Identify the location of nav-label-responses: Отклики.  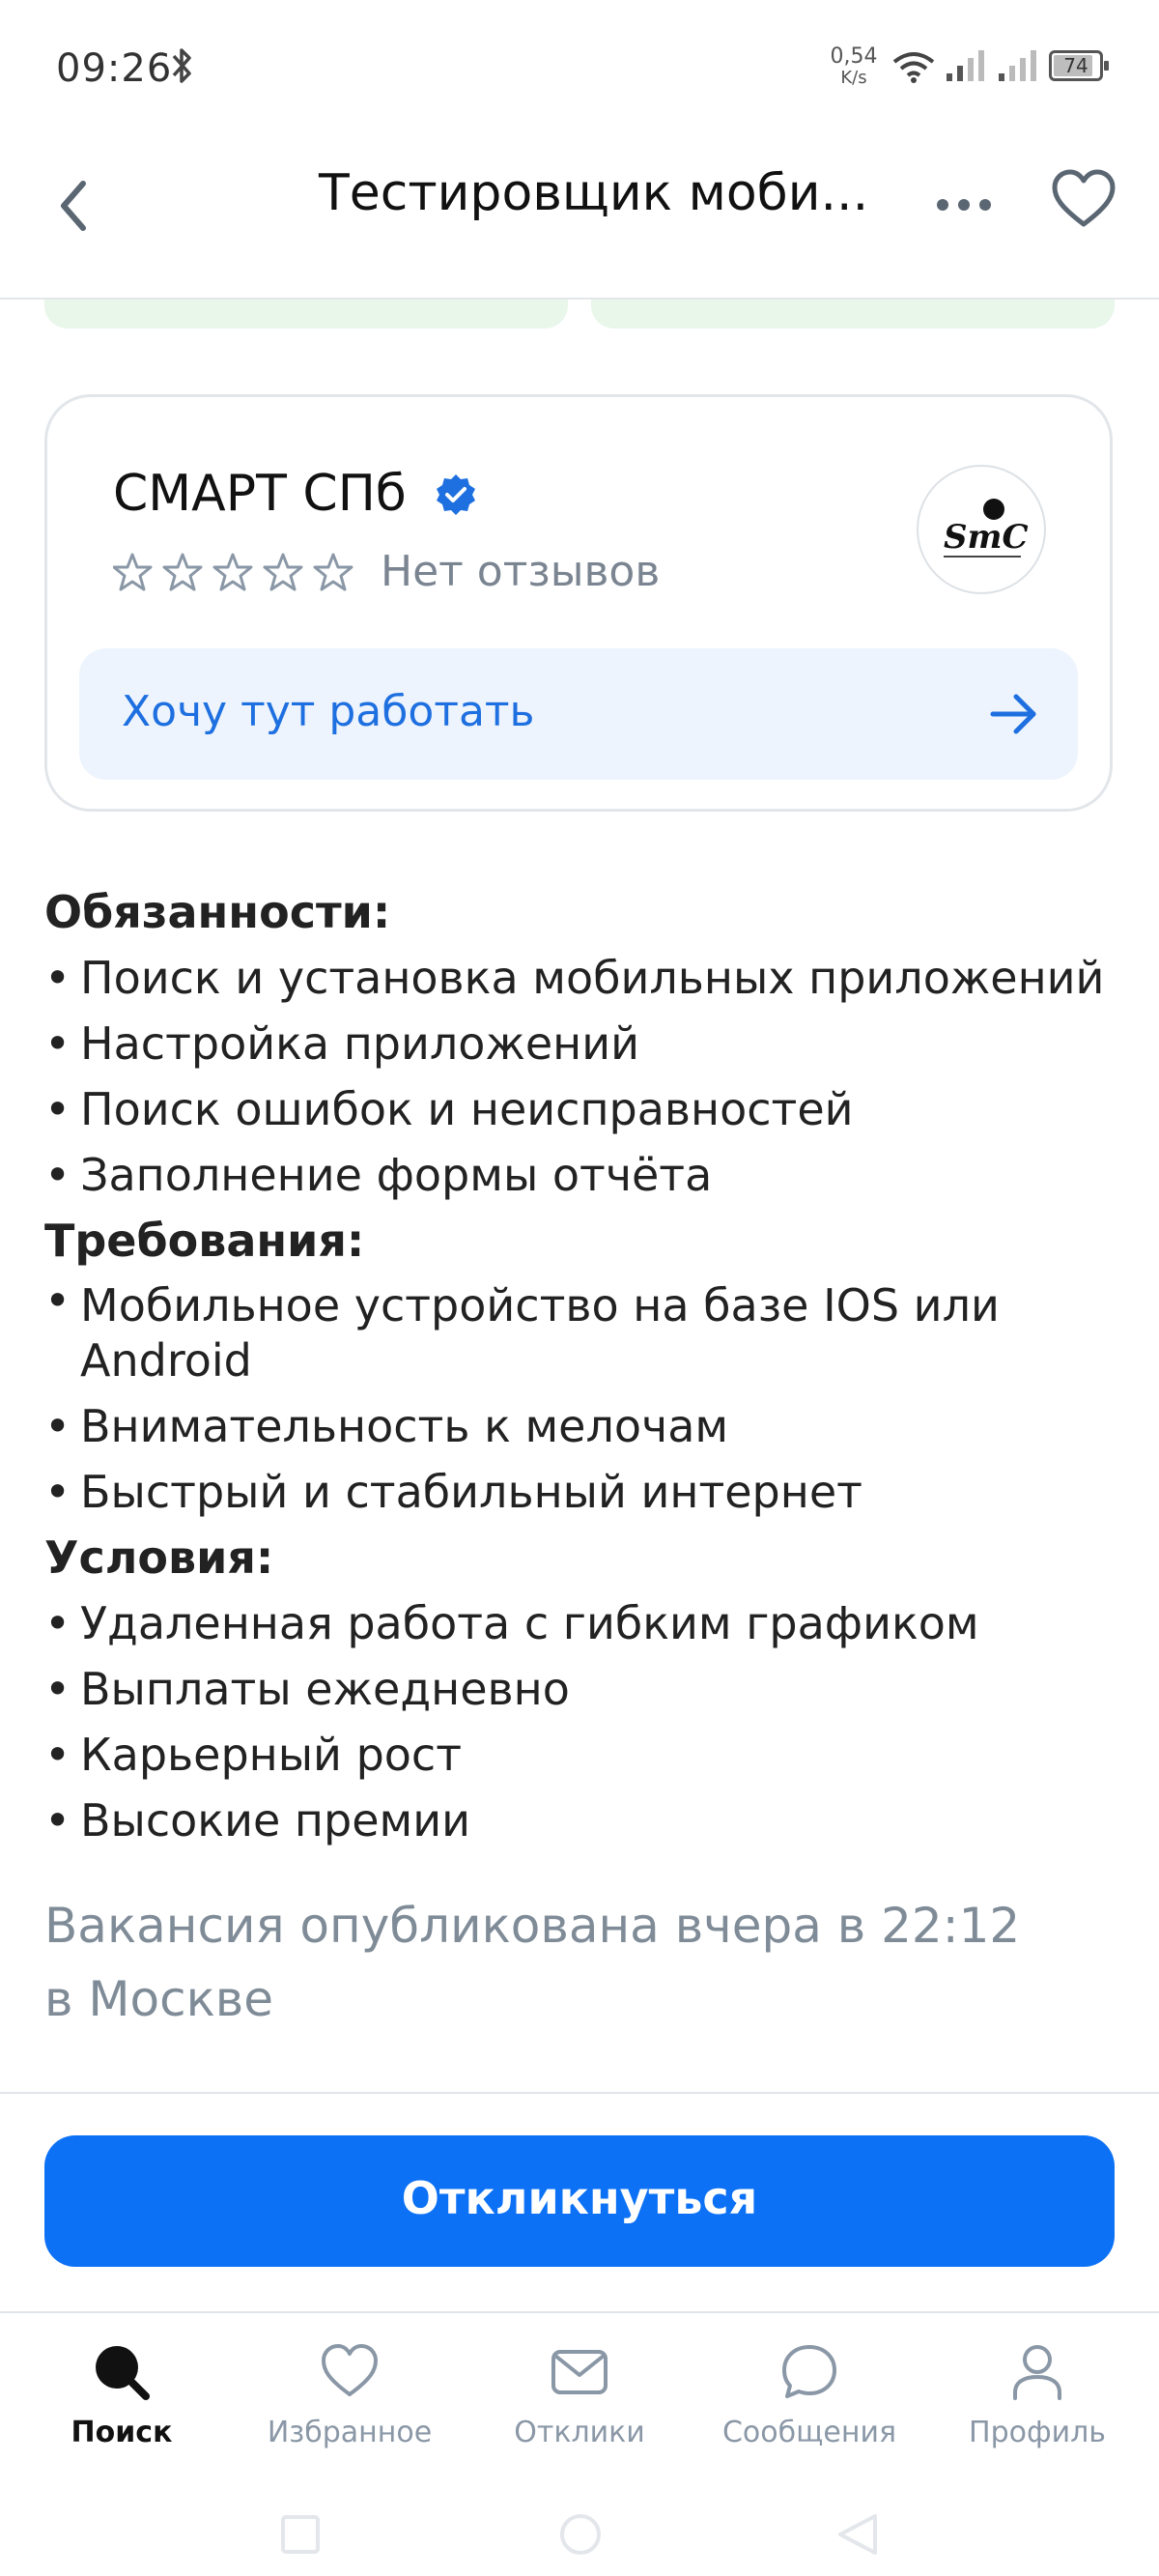
(579, 2433).